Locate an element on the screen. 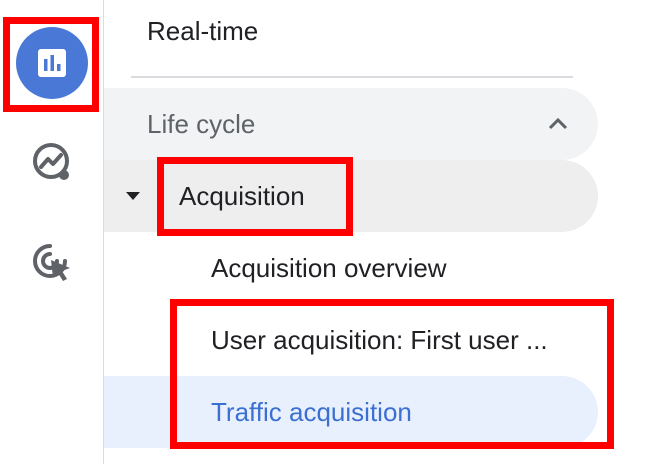 The height and width of the screenshot is (464, 646). reports-nav-button is located at coordinates (52, 63).